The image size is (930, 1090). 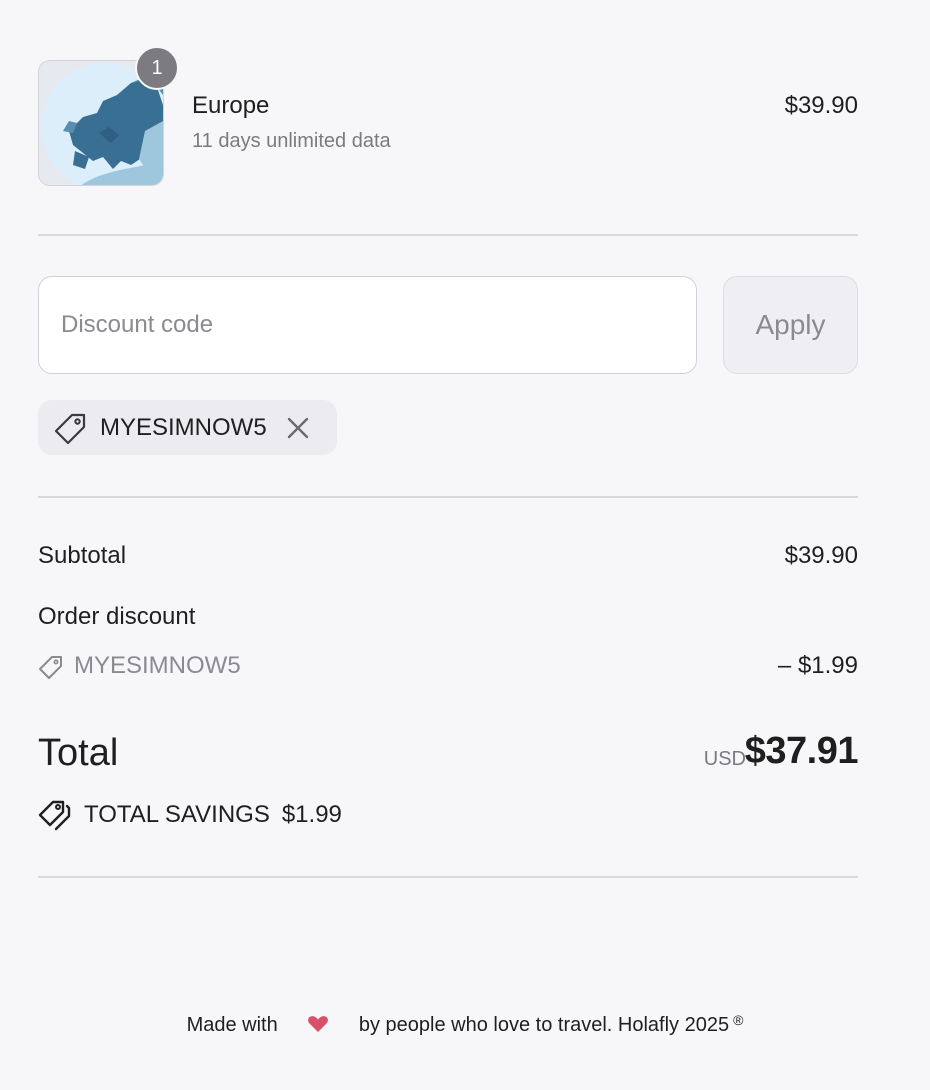 What do you see at coordinates (821, 555) in the screenshot?
I see `subtotal-value: $39.90` at bounding box center [821, 555].